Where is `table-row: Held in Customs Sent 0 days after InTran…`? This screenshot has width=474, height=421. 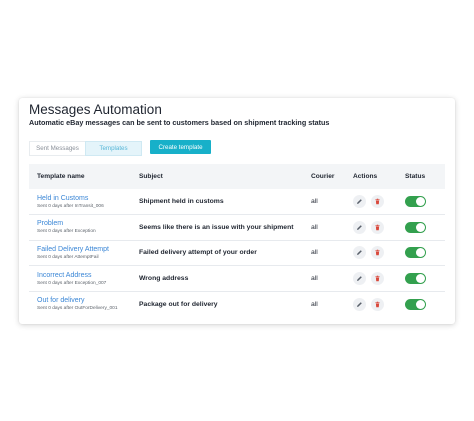
table-row: Held in Customs Sent 0 days after InTran… is located at coordinates (237, 202).